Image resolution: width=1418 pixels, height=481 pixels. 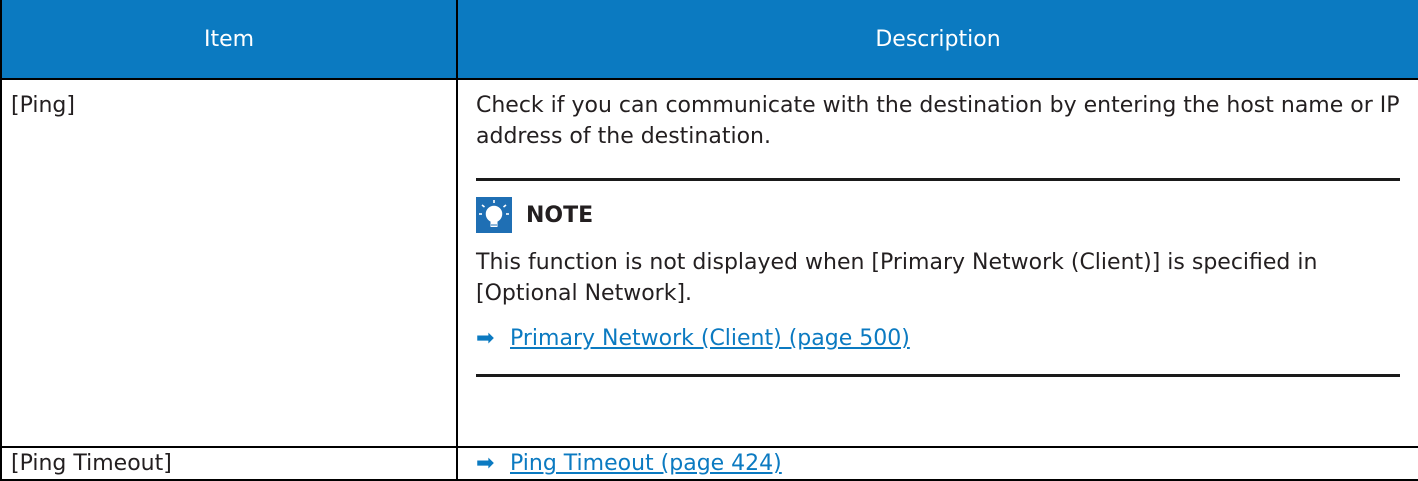 What do you see at coordinates (646, 463) in the screenshot?
I see `ping-timeout-link: Ping Timeout (page 424)` at bounding box center [646, 463].